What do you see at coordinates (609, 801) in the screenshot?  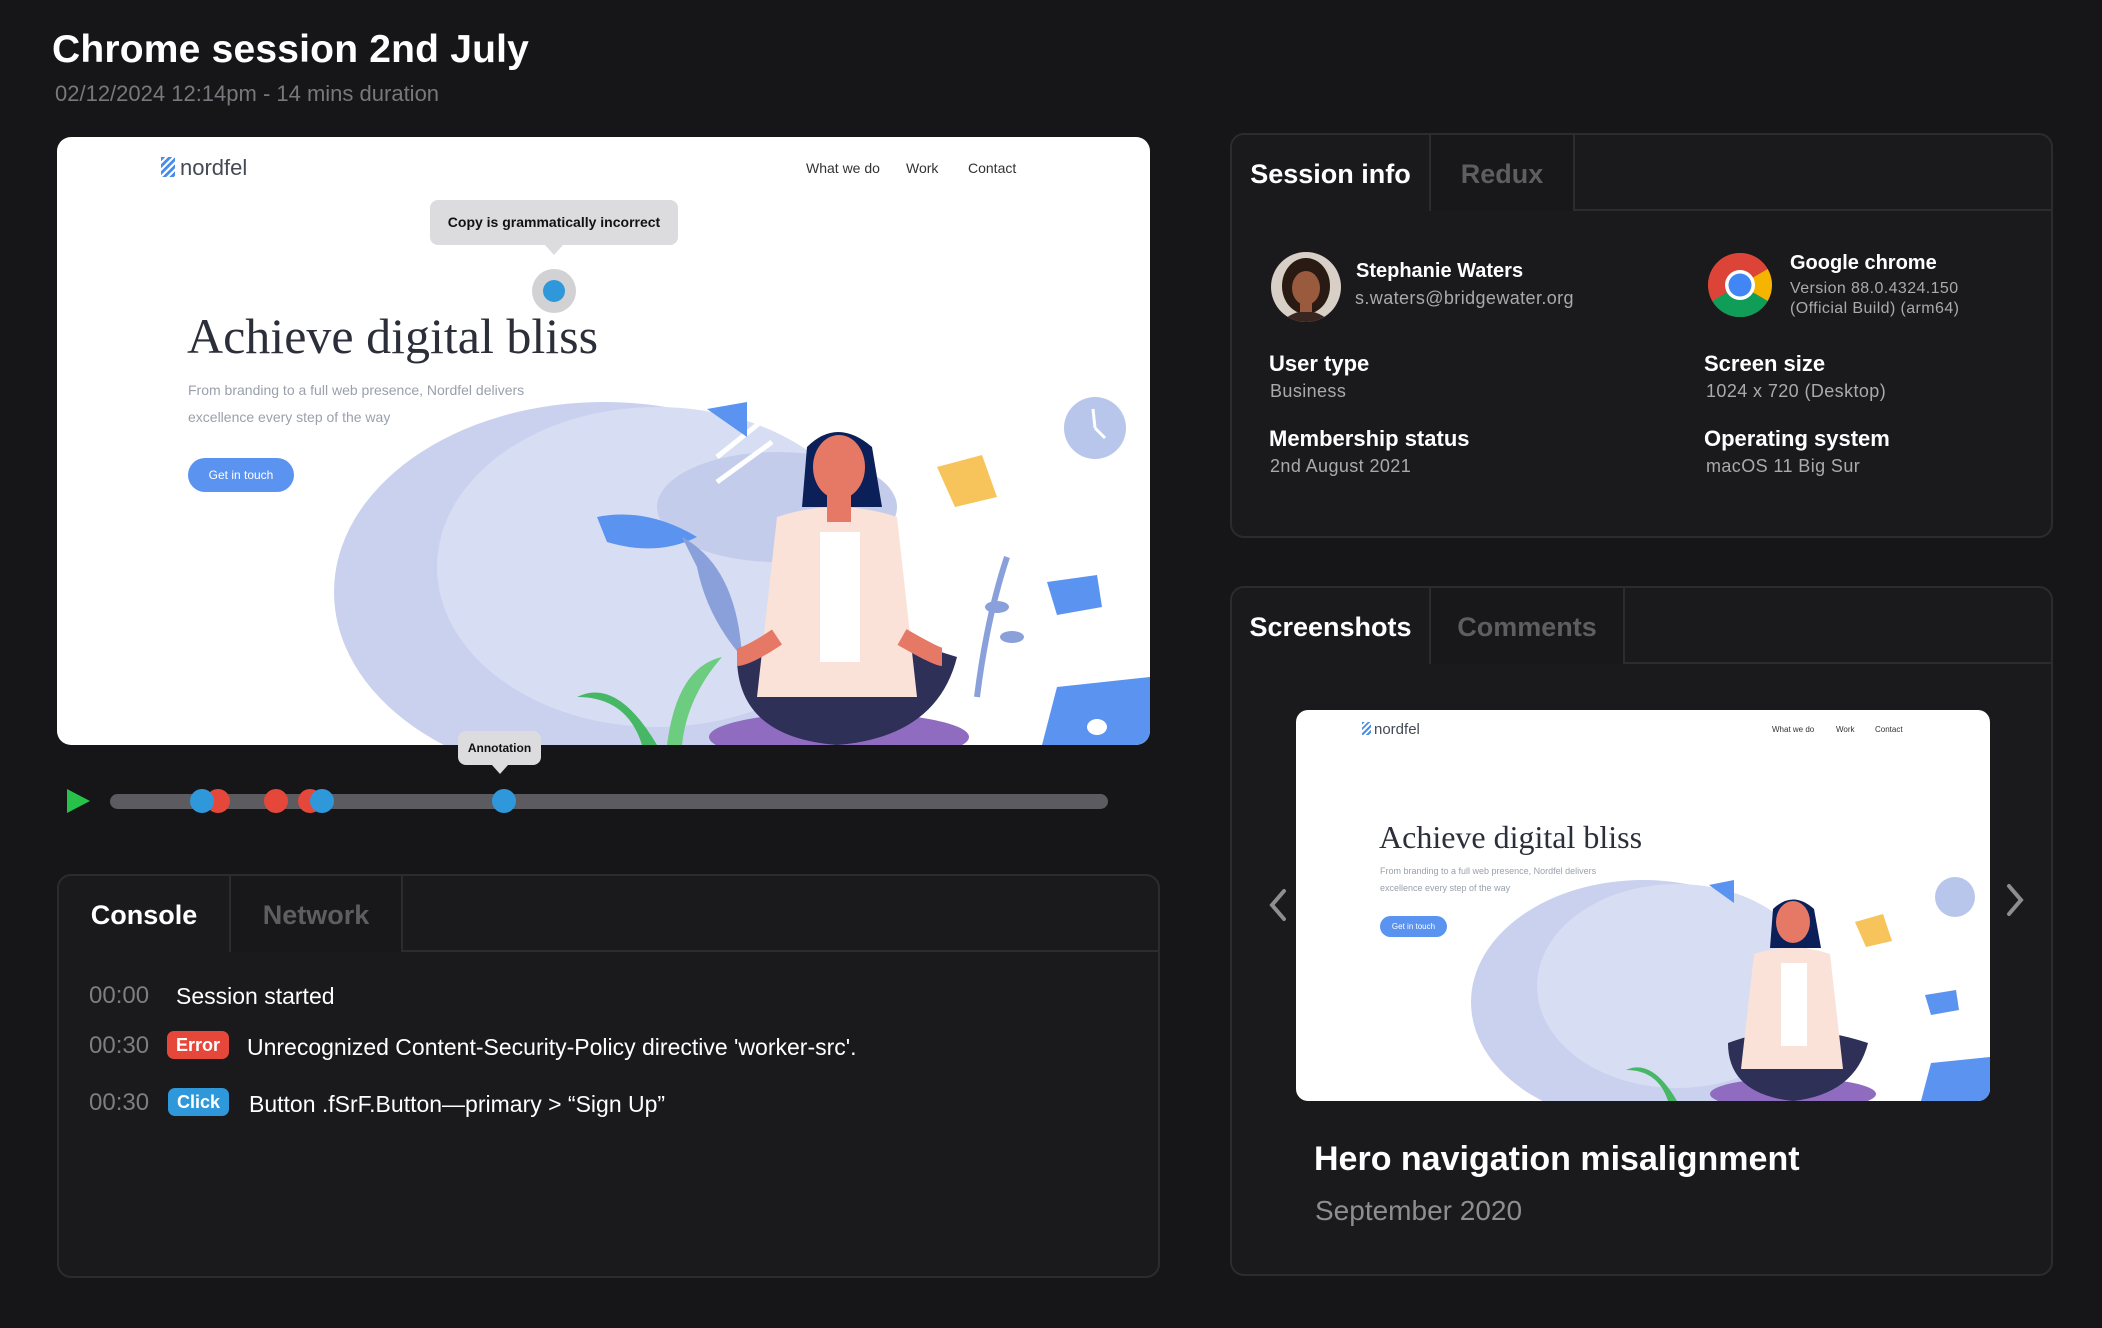 I see `timeline-scrubber` at bounding box center [609, 801].